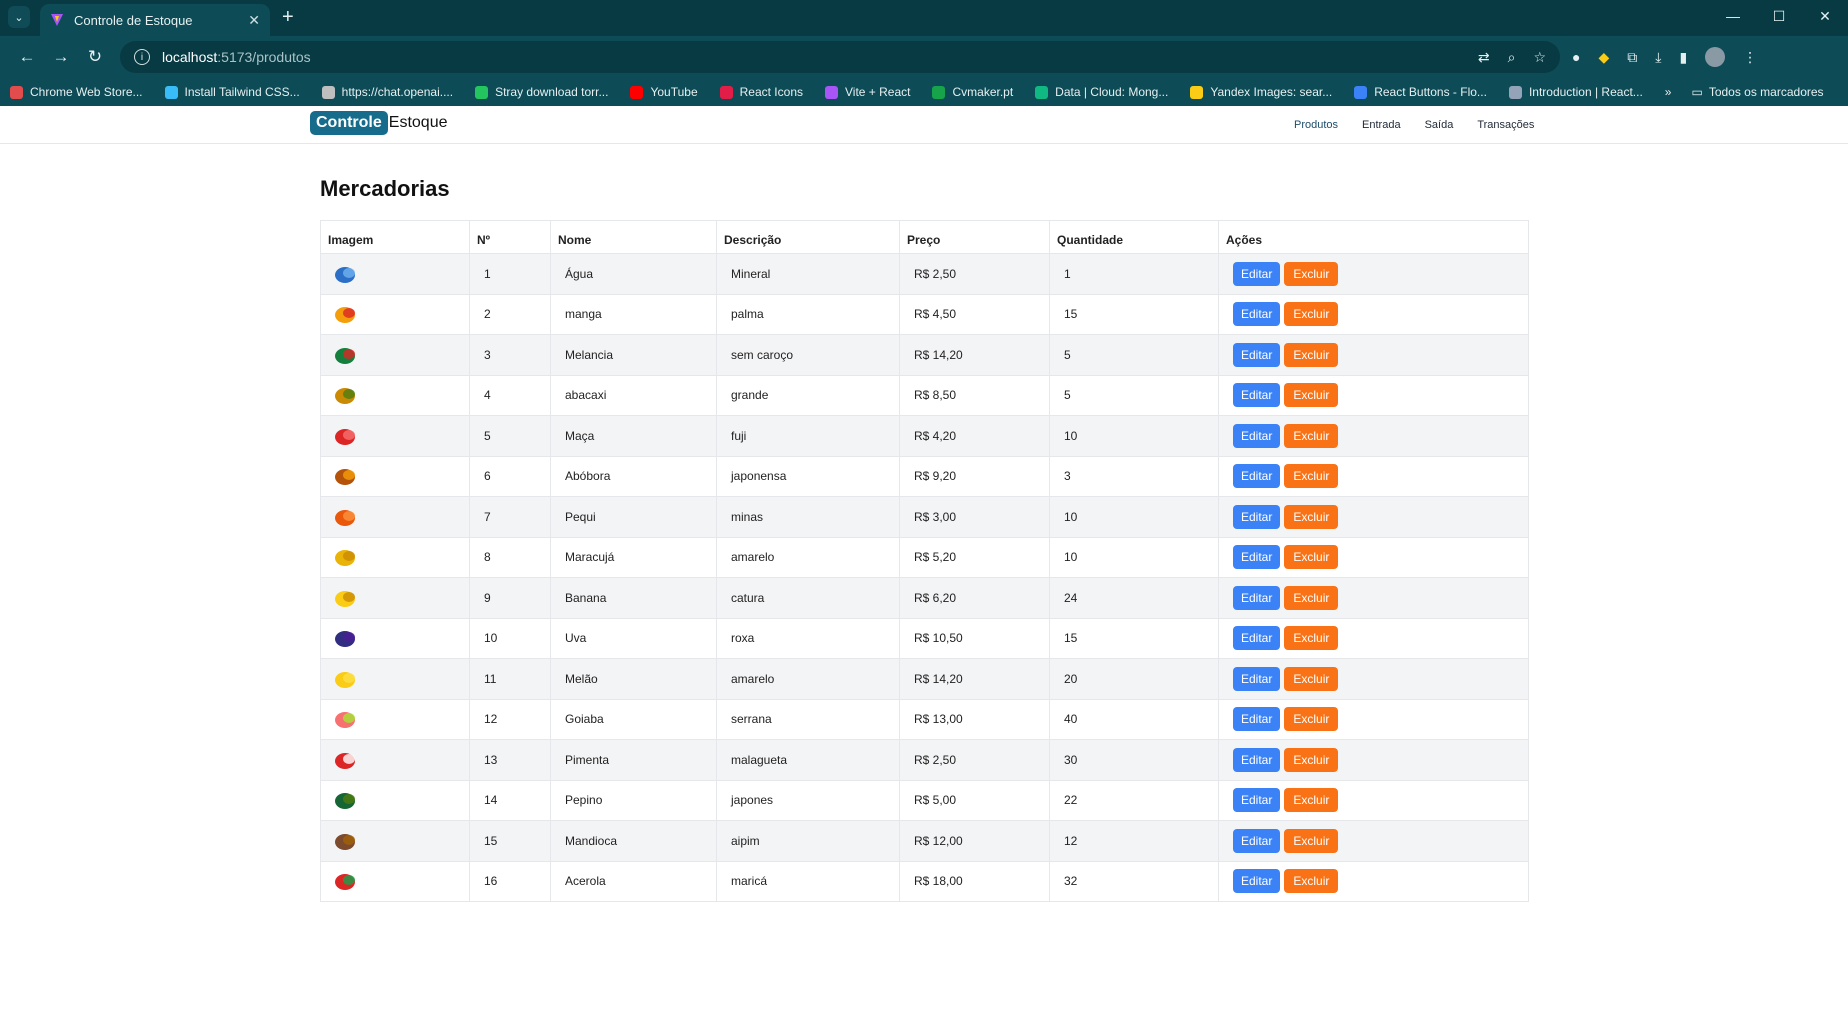 The width and height of the screenshot is (1848, 1026). I want to click on download-icon: ⤓, so click(1658, 57).